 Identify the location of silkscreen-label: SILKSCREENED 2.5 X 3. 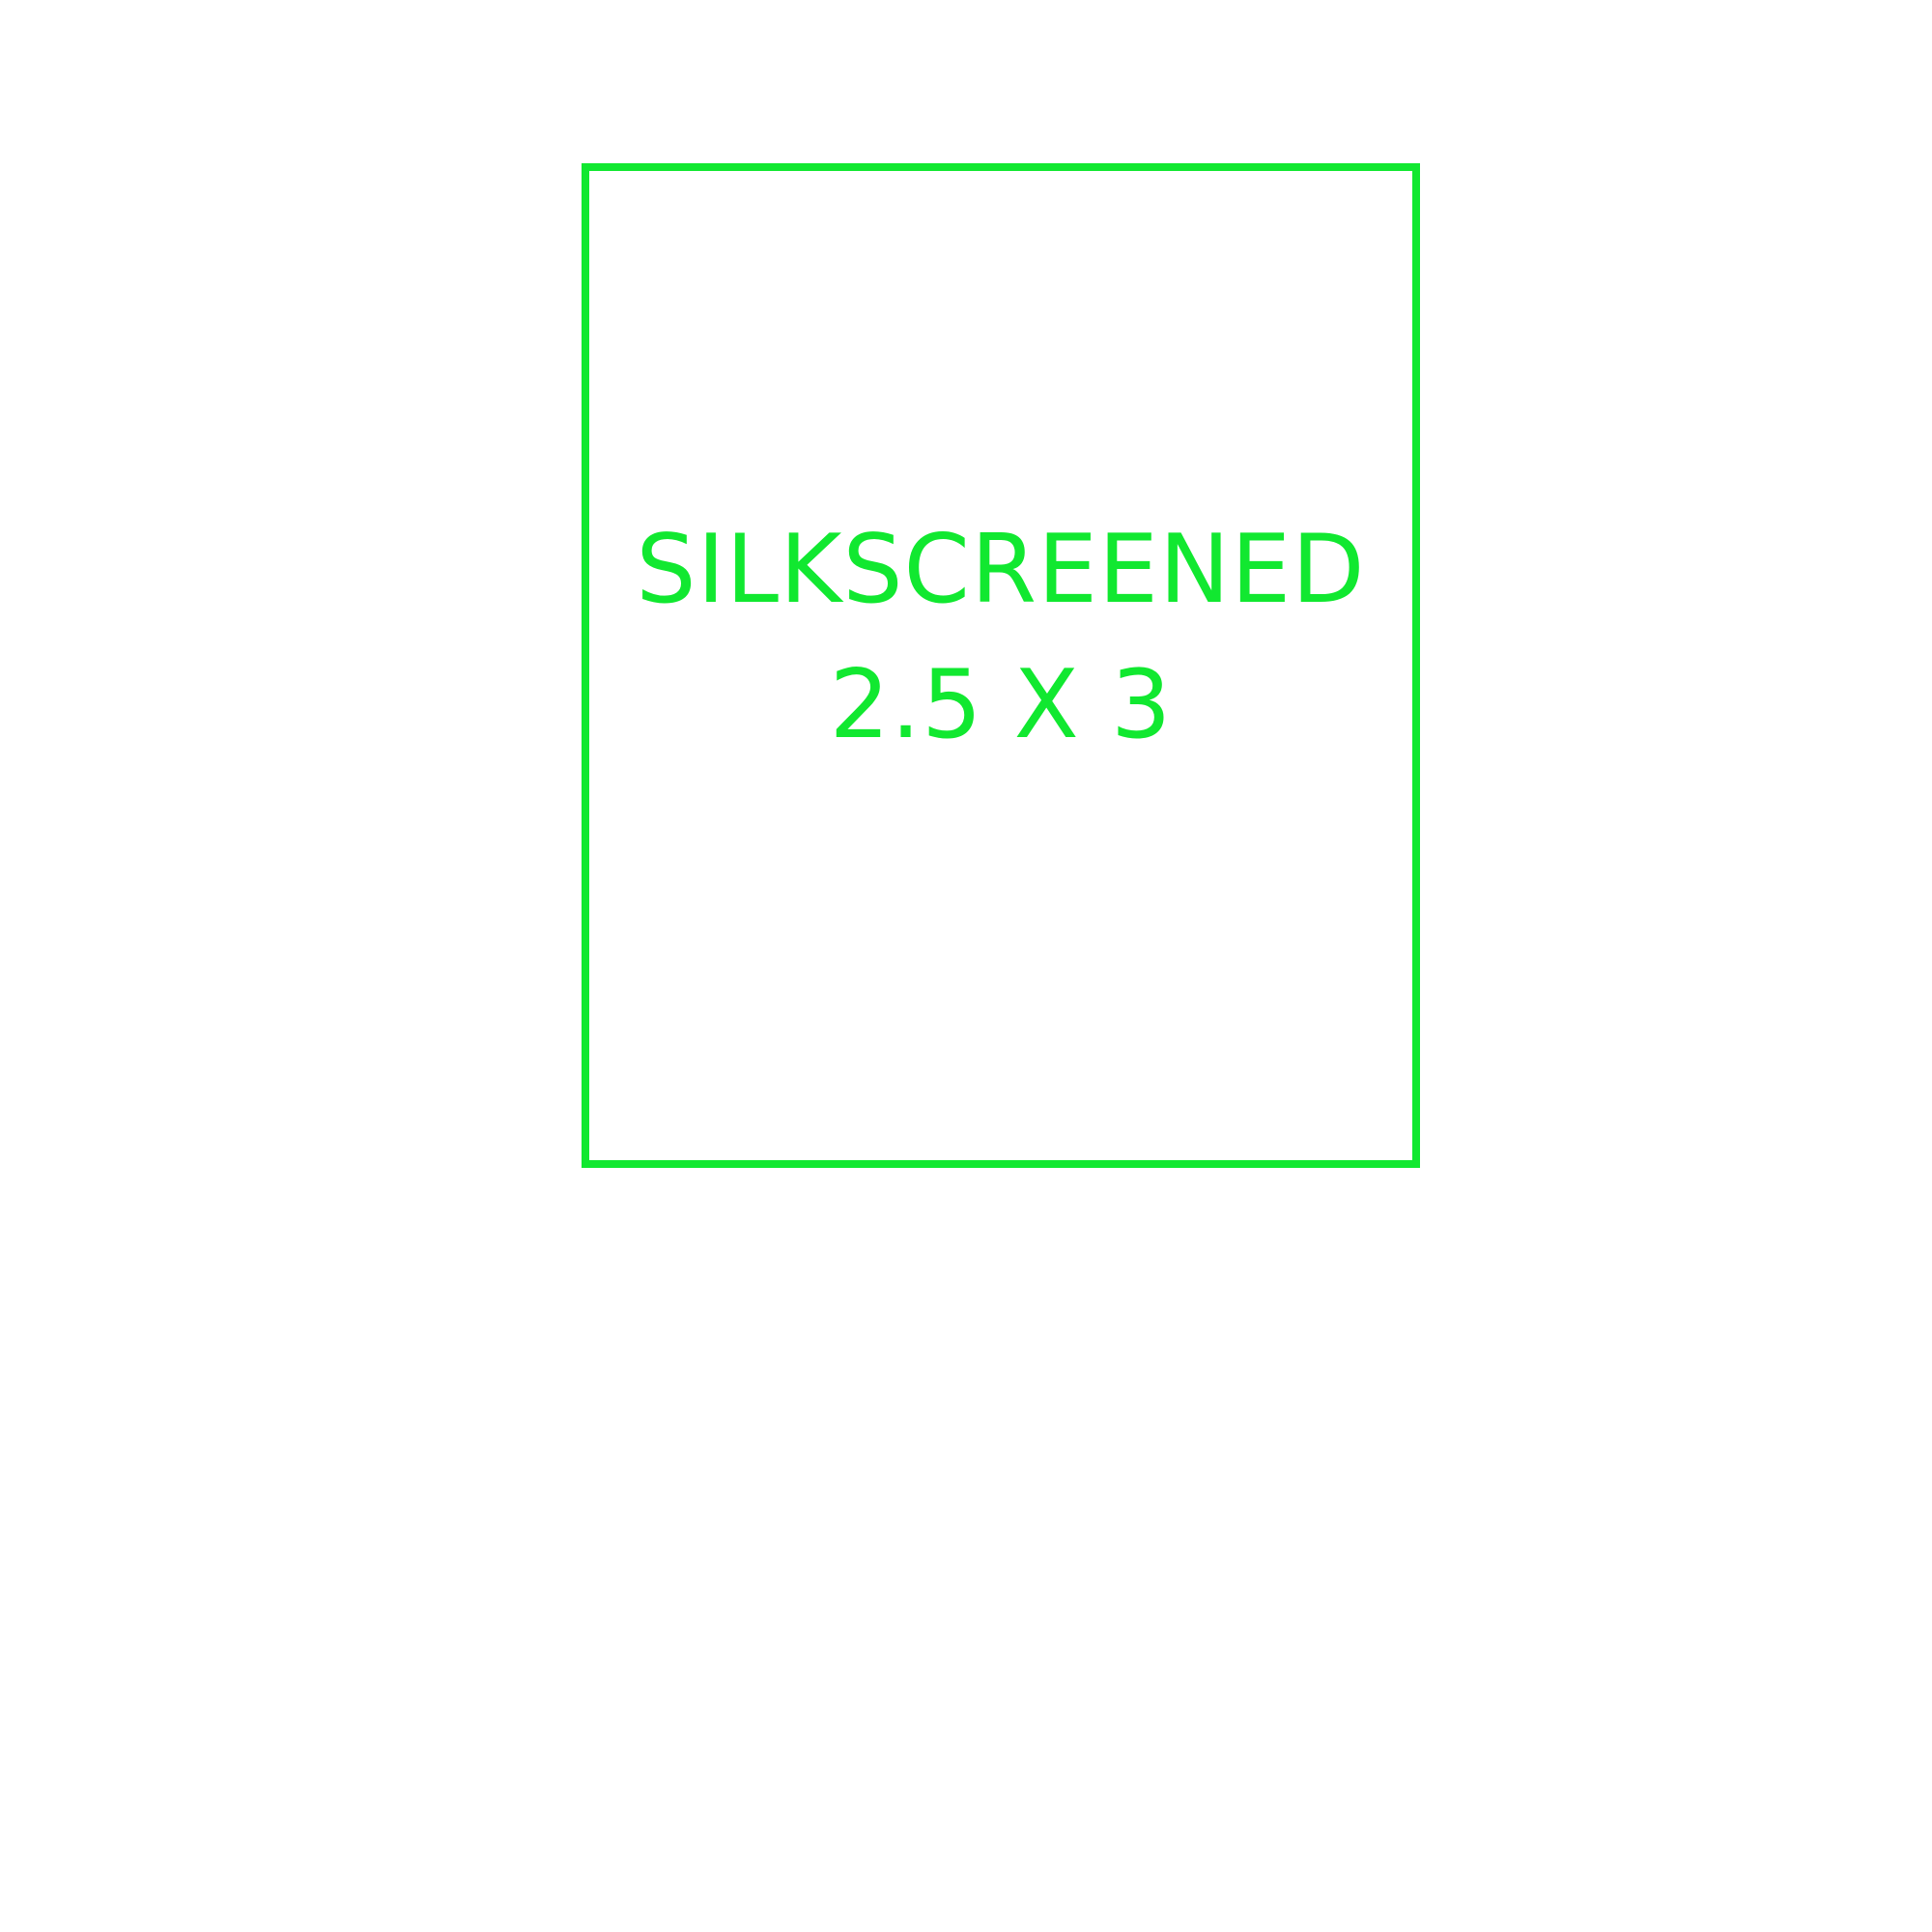
(1001, 637).